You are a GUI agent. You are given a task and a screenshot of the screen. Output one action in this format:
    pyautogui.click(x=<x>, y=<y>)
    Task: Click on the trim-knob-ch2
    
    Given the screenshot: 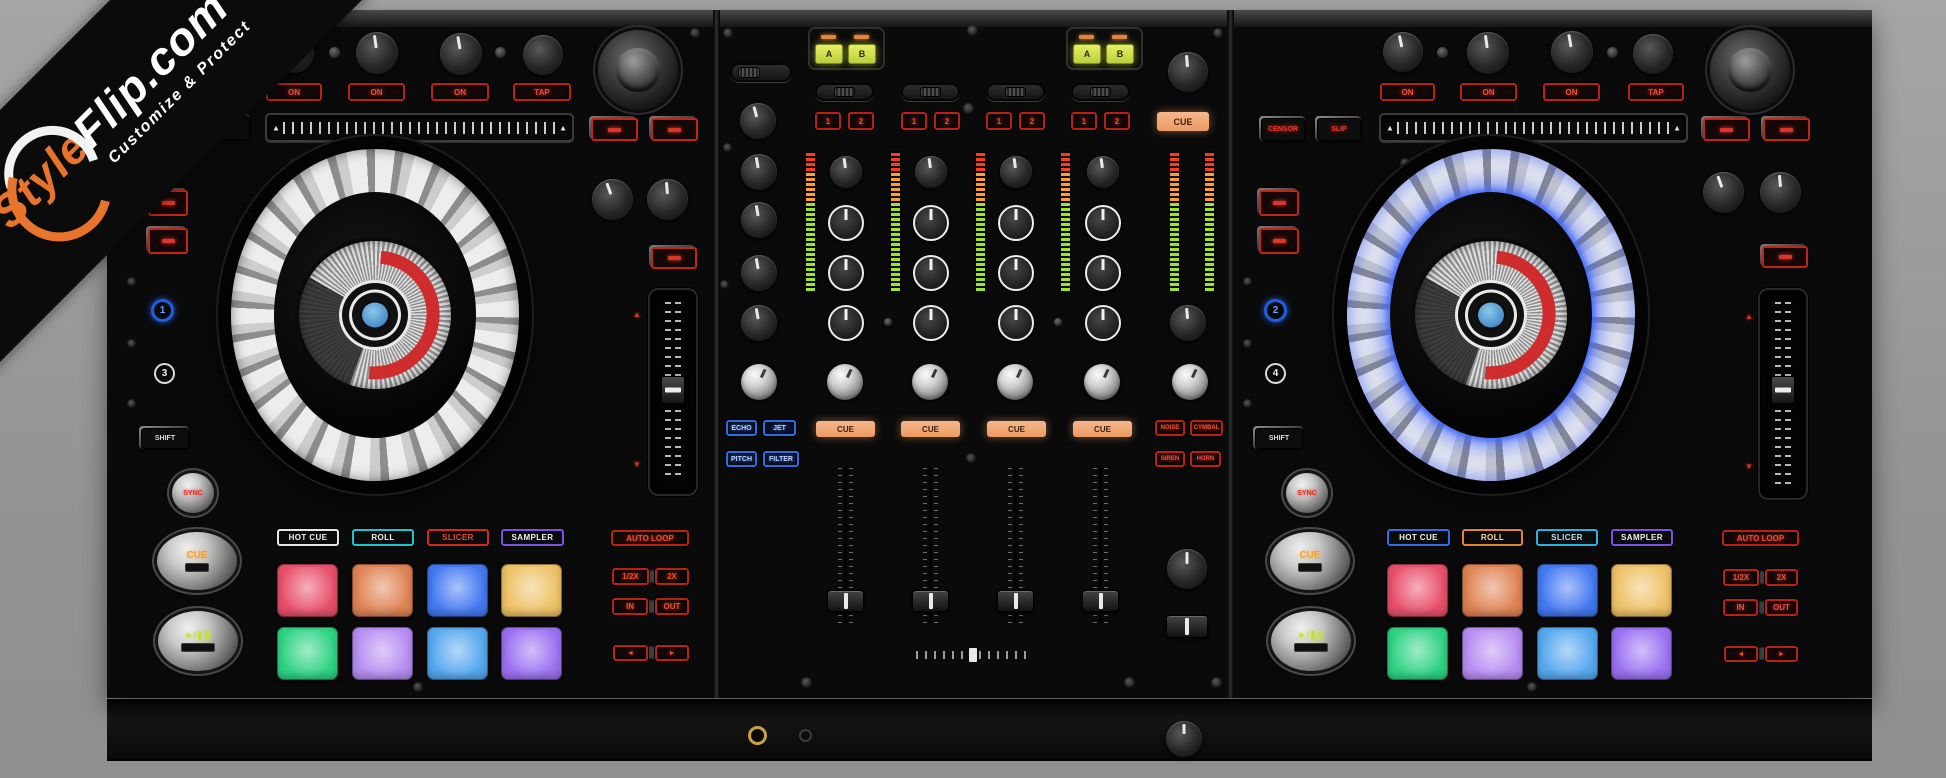 What is the action you would take?
    pyautogui.click(x=931, y=172)
    